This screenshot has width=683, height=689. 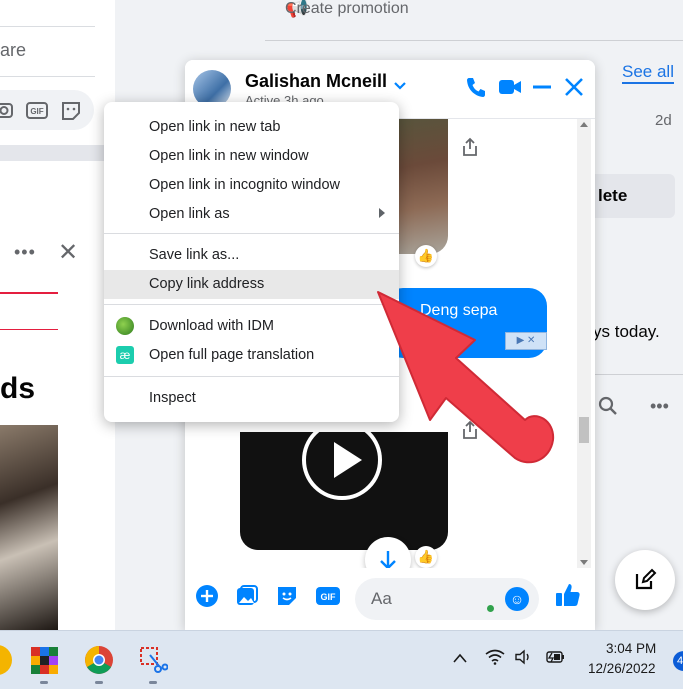 I want to click on share-icon, so click(x=470, y=149).